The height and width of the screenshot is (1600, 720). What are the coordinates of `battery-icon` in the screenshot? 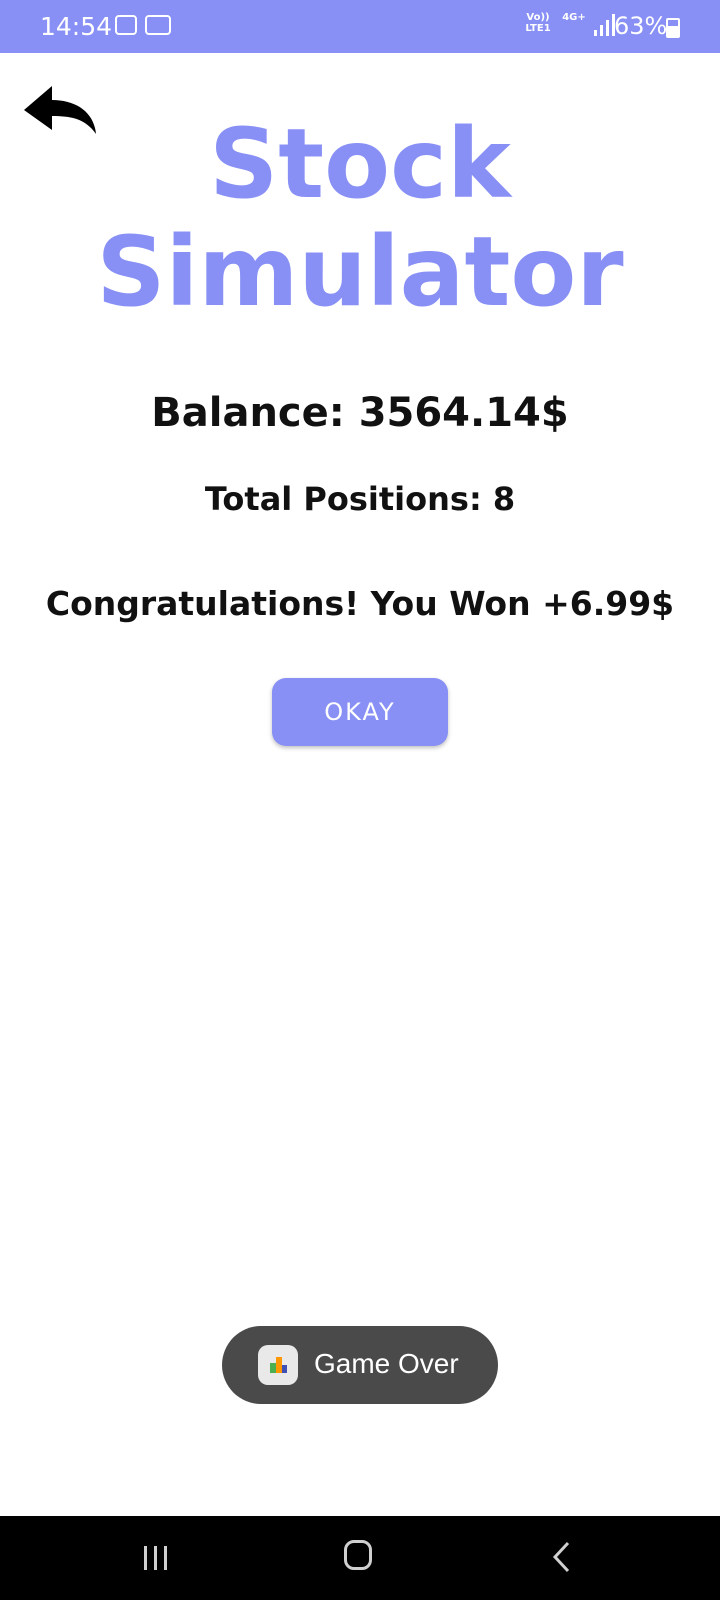 It's located at (673, 28).